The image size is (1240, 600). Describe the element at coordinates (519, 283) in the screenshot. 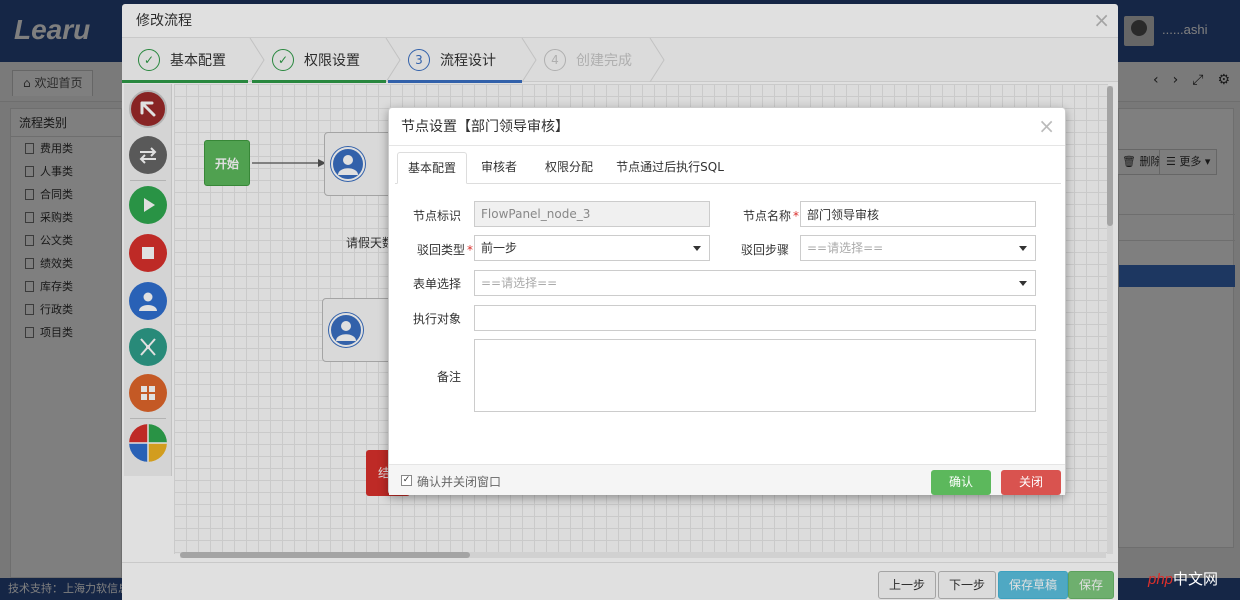

I see `form-select-value: ==请选择==` at that location.